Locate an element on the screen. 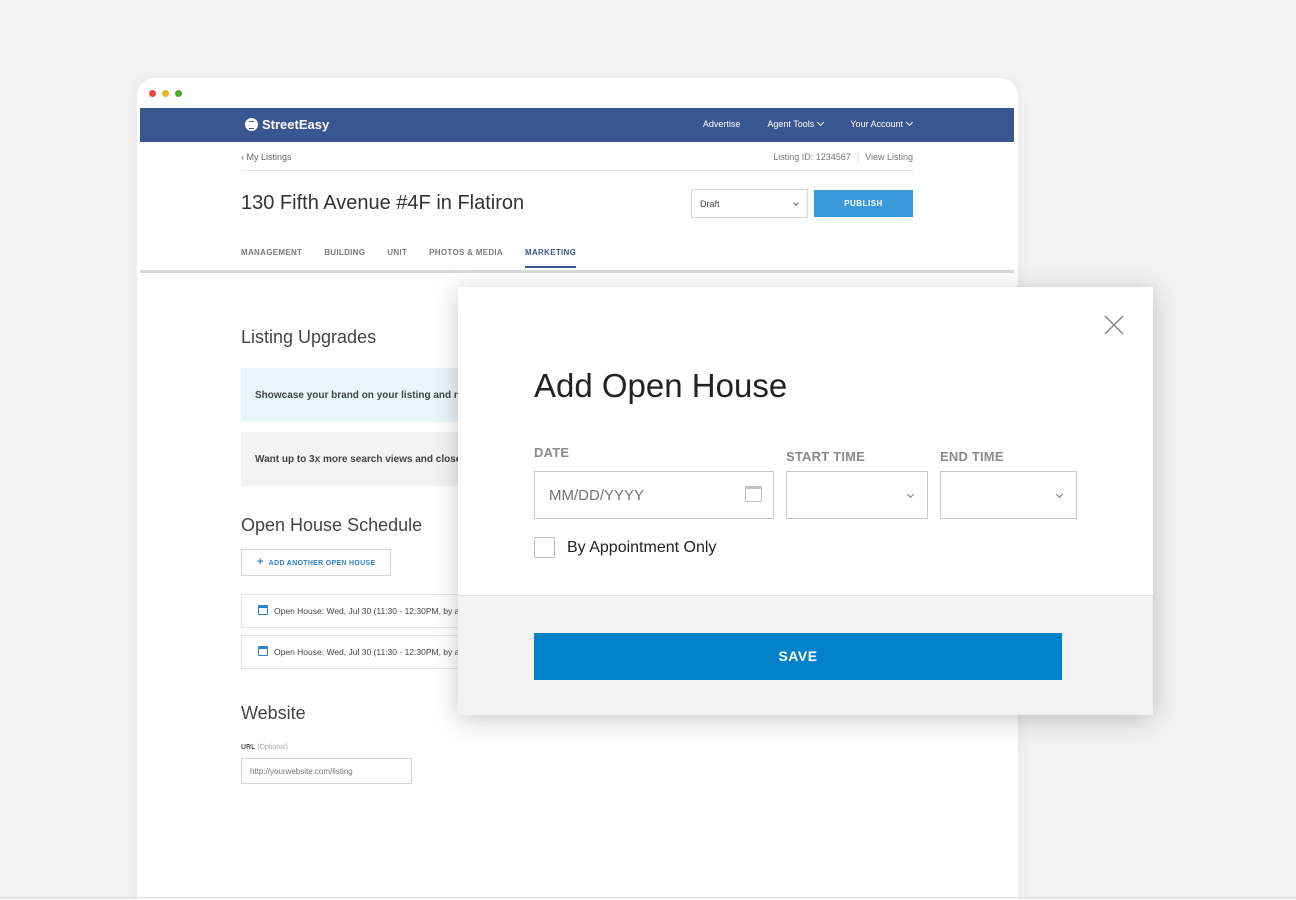  add-open-house-button: + ADD ANOTHER OPEN HOUSE is located at coordinates (316, 562).